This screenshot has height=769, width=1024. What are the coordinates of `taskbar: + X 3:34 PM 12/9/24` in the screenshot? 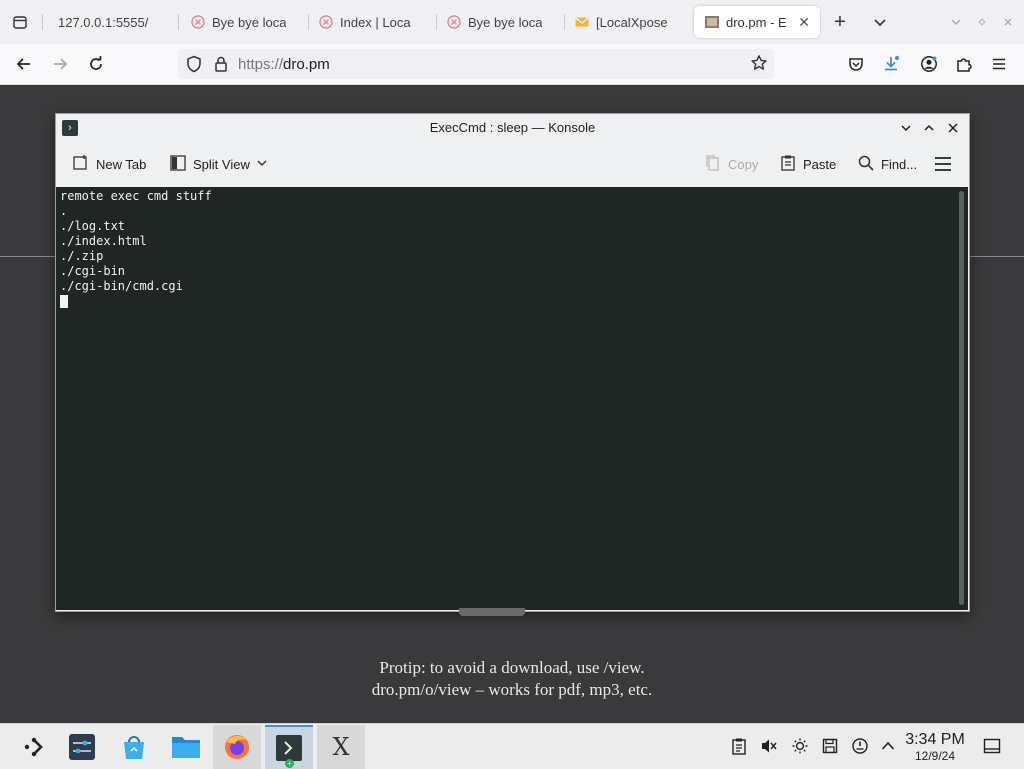 It's located at (512, 746).